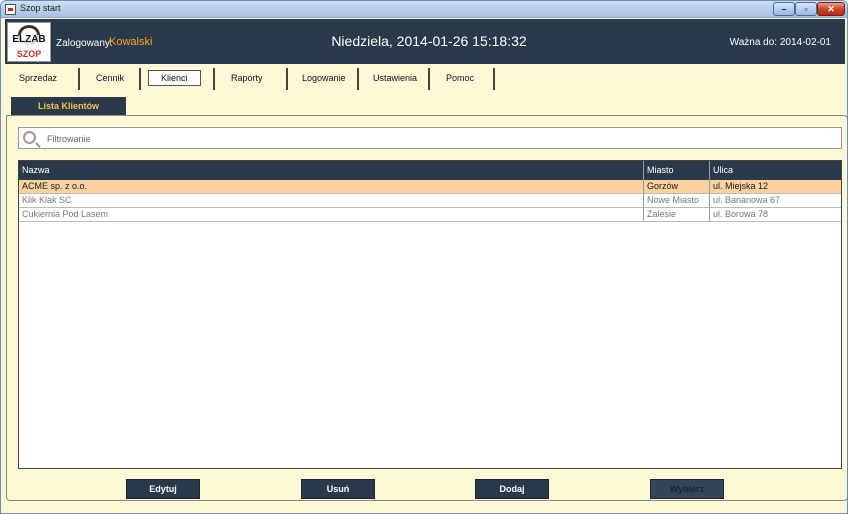  I want to click on cell-city: Nowe Miasto, so click(676, 200).